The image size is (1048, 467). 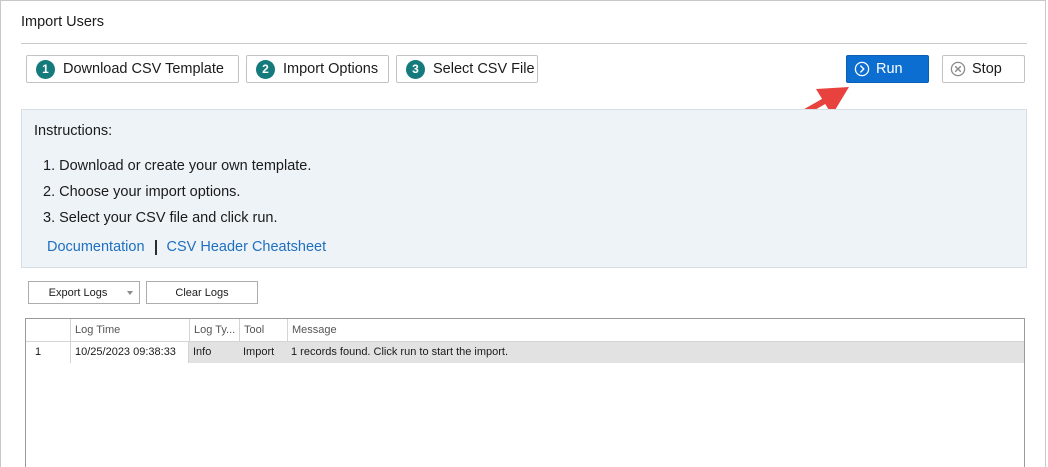 I want to click on instruction-step-3: 3. Select your CSV file and click run., so click(x=160, y=218).